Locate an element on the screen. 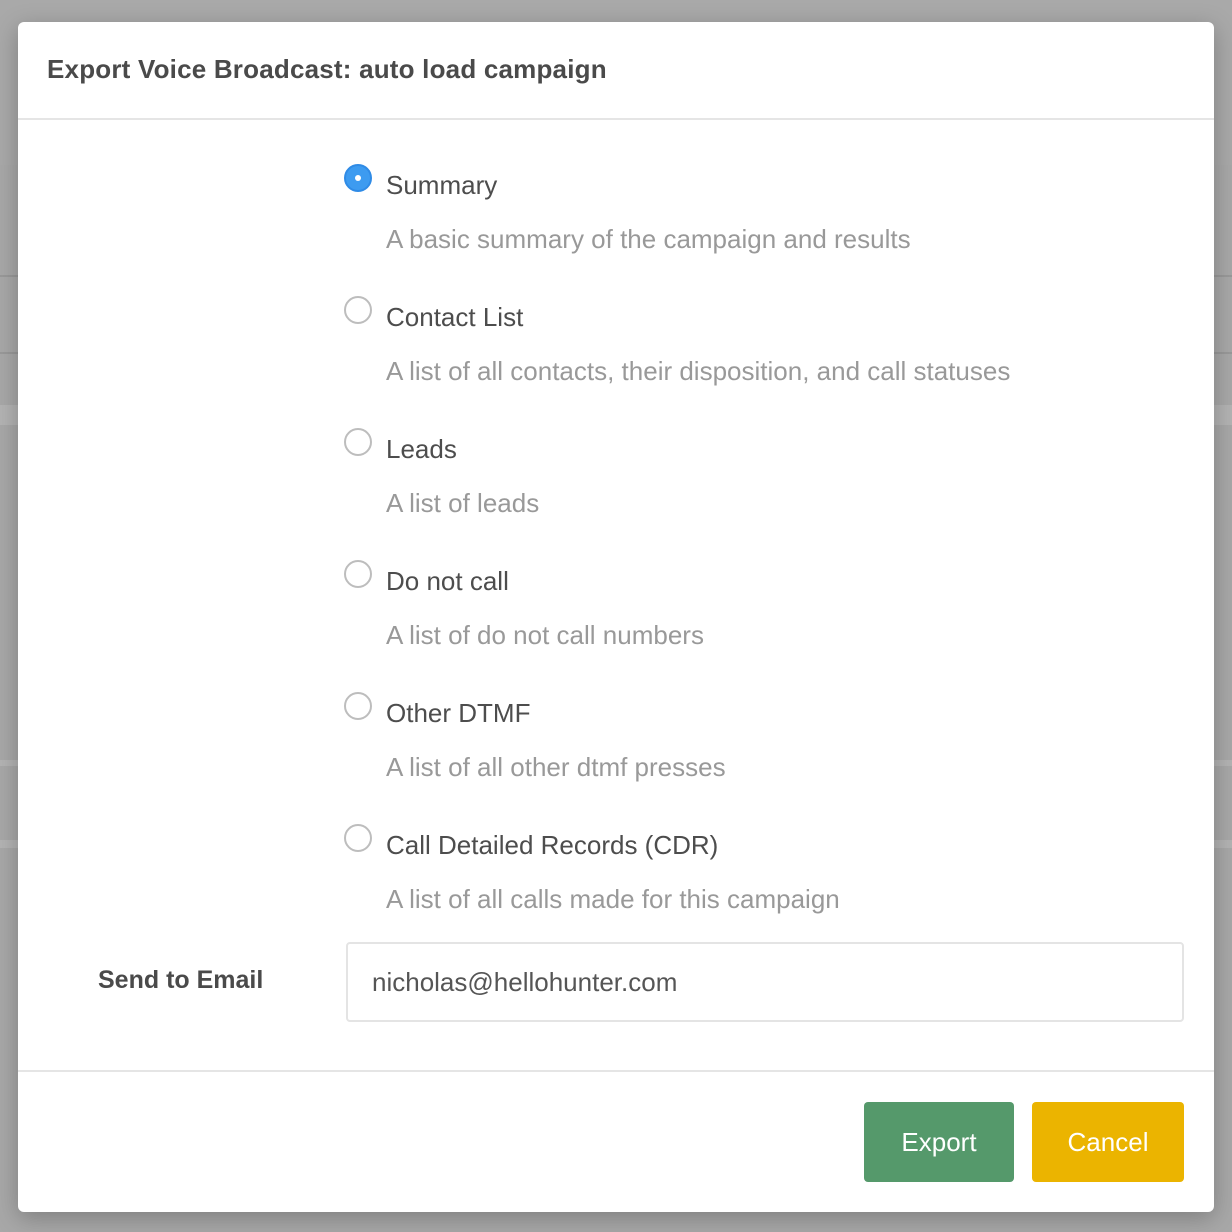 This screenshot has height=1232, width=1232. option-label: Contact List is located at coordinates (454, 317).